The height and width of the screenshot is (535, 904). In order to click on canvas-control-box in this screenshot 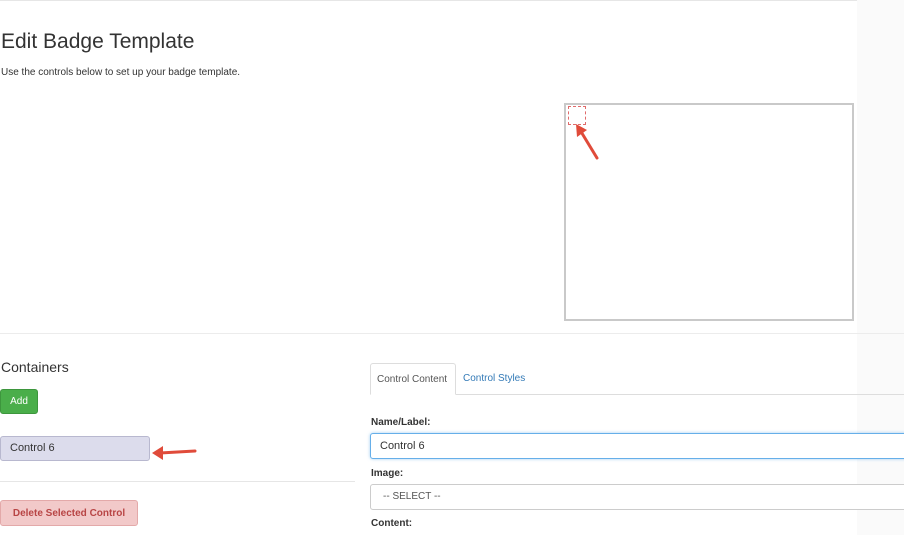, I will do `click(577, 115)`.